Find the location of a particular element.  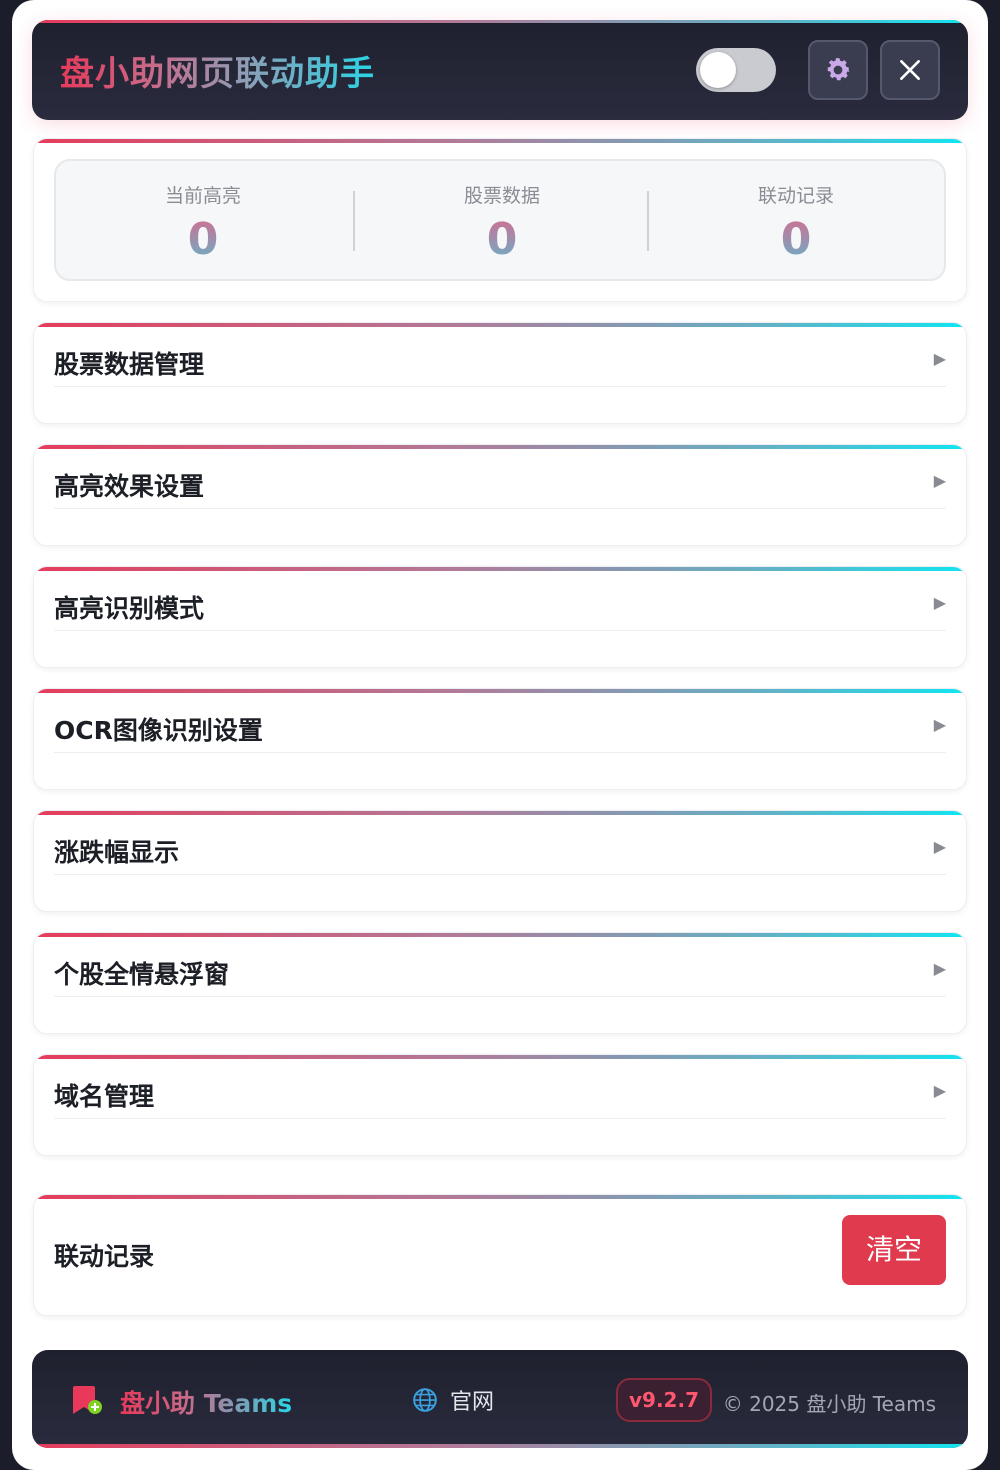

stat-label: 联动记录 is located at coordinates (795, 196).